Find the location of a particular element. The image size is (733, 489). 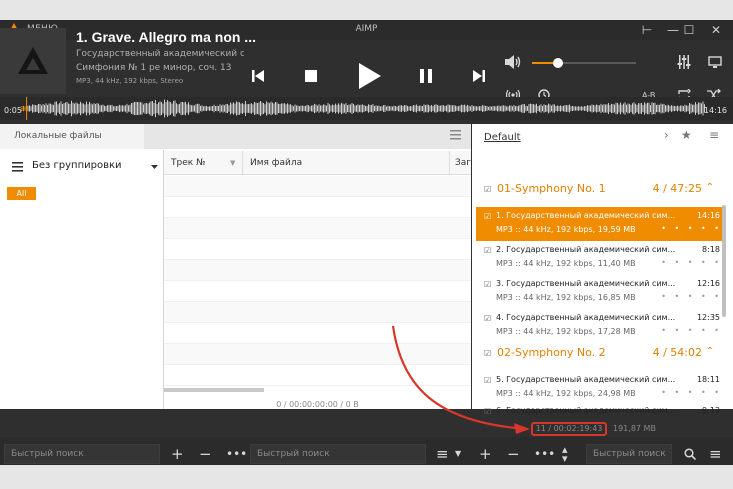

album-cover is located at coordinates (33, 61).